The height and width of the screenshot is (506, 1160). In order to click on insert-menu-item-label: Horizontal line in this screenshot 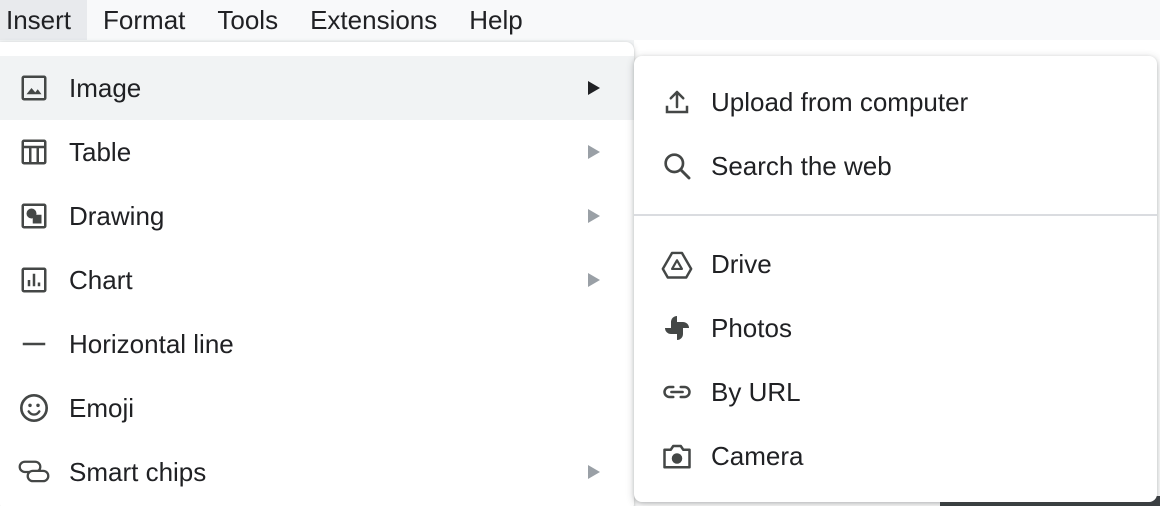, I will do `click(151, 343)`.